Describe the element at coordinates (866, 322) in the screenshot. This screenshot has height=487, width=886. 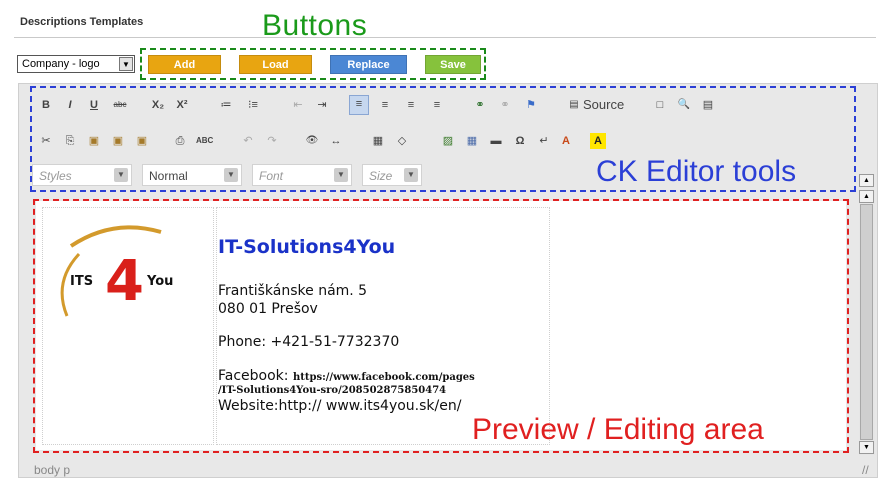
I see `scrollbar-thumb` at that location.